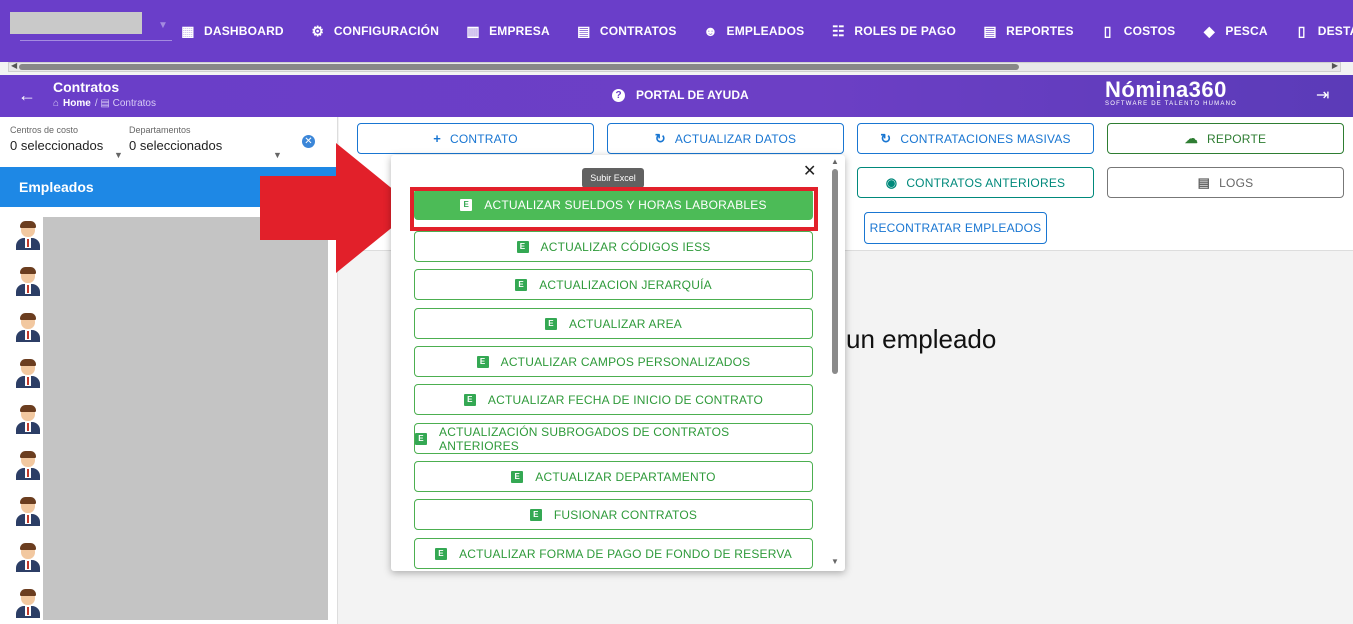  I want to click on fish-icon: ◆, so click(1209, 30).